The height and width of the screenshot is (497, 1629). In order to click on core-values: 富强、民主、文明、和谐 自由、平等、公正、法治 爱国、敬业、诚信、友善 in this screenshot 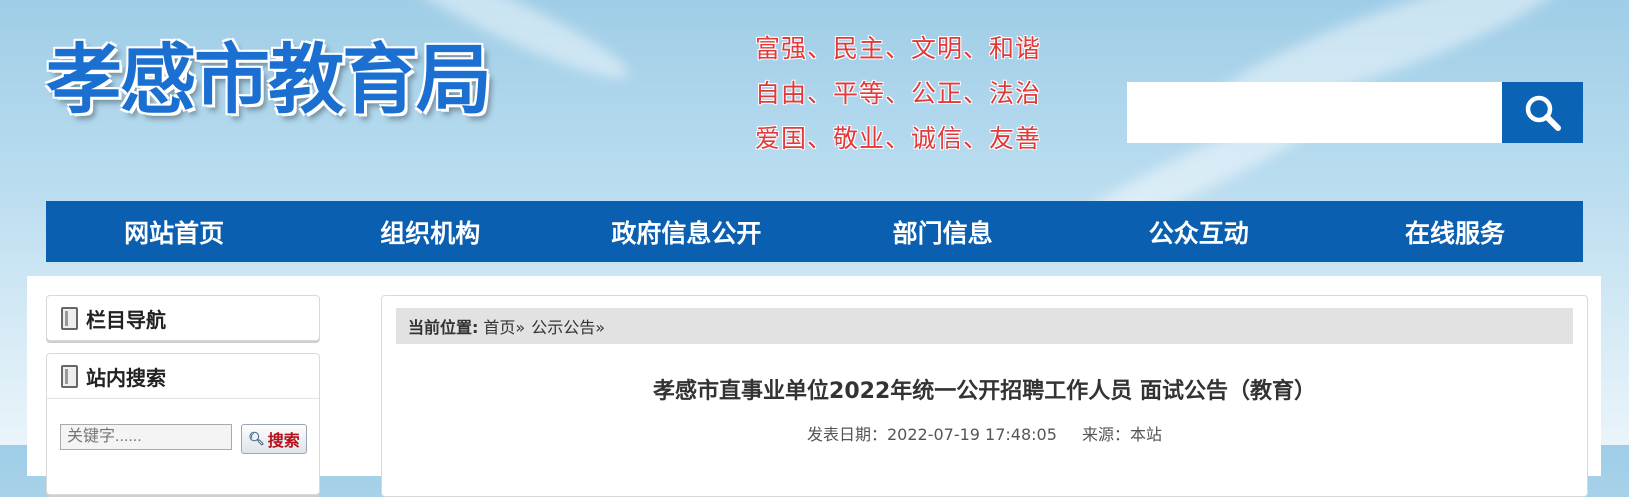, I will do `click(898, 93)`.